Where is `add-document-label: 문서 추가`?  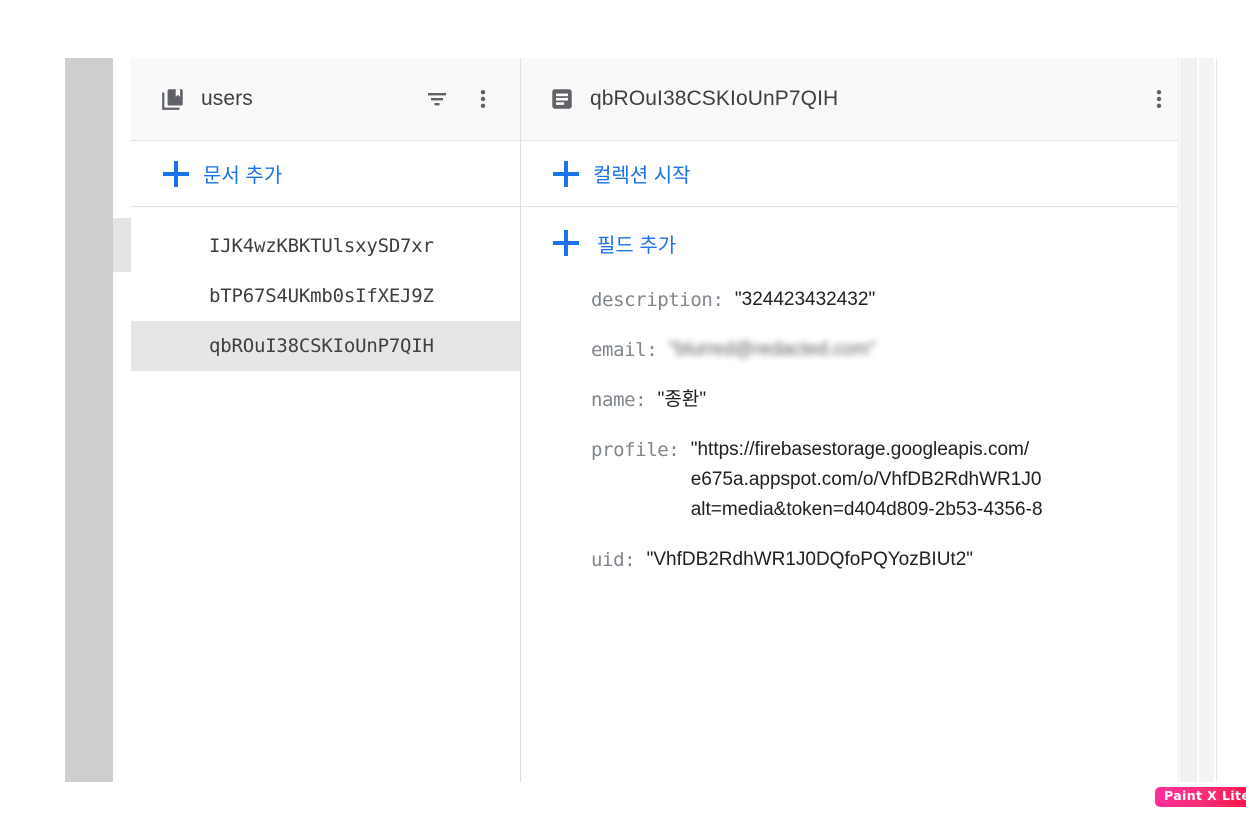
add-document-label: 문서 추가 is located at coordinates (243, 176).